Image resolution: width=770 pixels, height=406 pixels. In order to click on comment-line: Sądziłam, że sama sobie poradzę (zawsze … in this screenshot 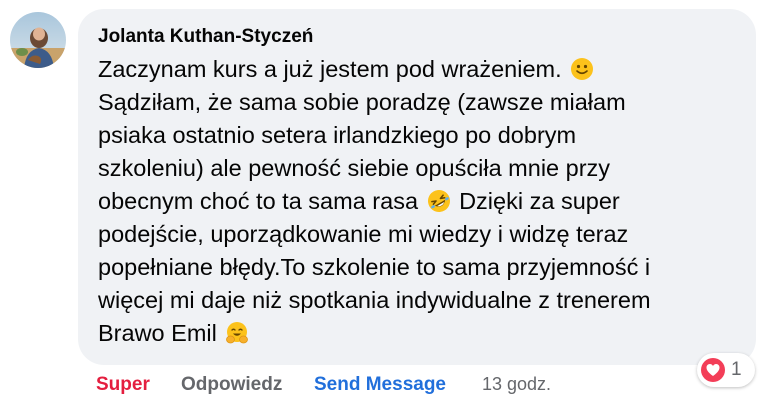, I will do `click(423, 102)`.